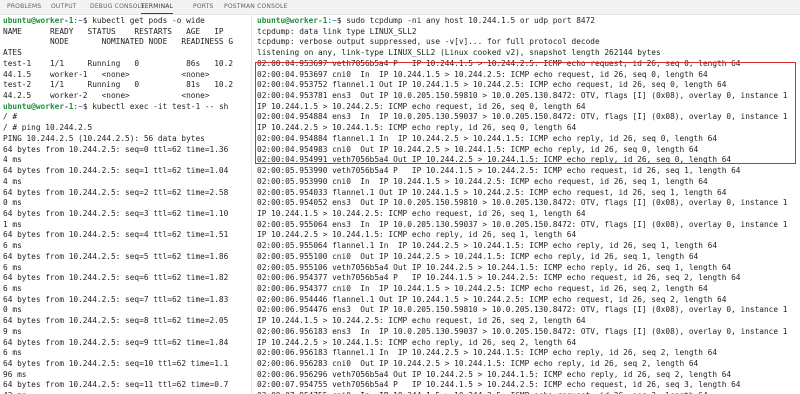  Describe the element at coordinates (113, 31) in the screenshot. I see `output-text: NAME READY STATUS RESTARTS AGE IP` at that location.